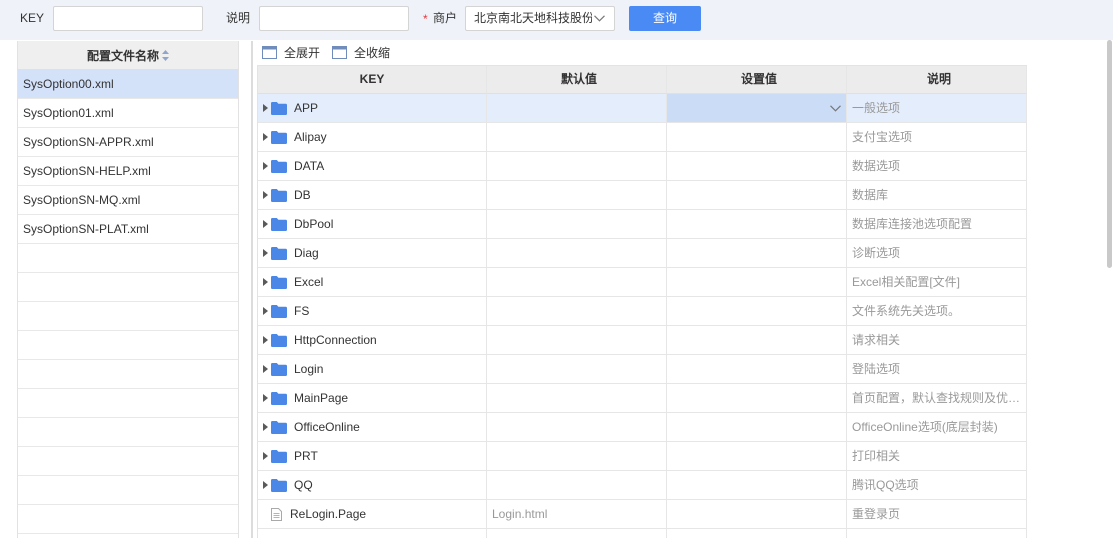  I want to click on table-row: FS 文件系统先关选项。, so click(642, 311).